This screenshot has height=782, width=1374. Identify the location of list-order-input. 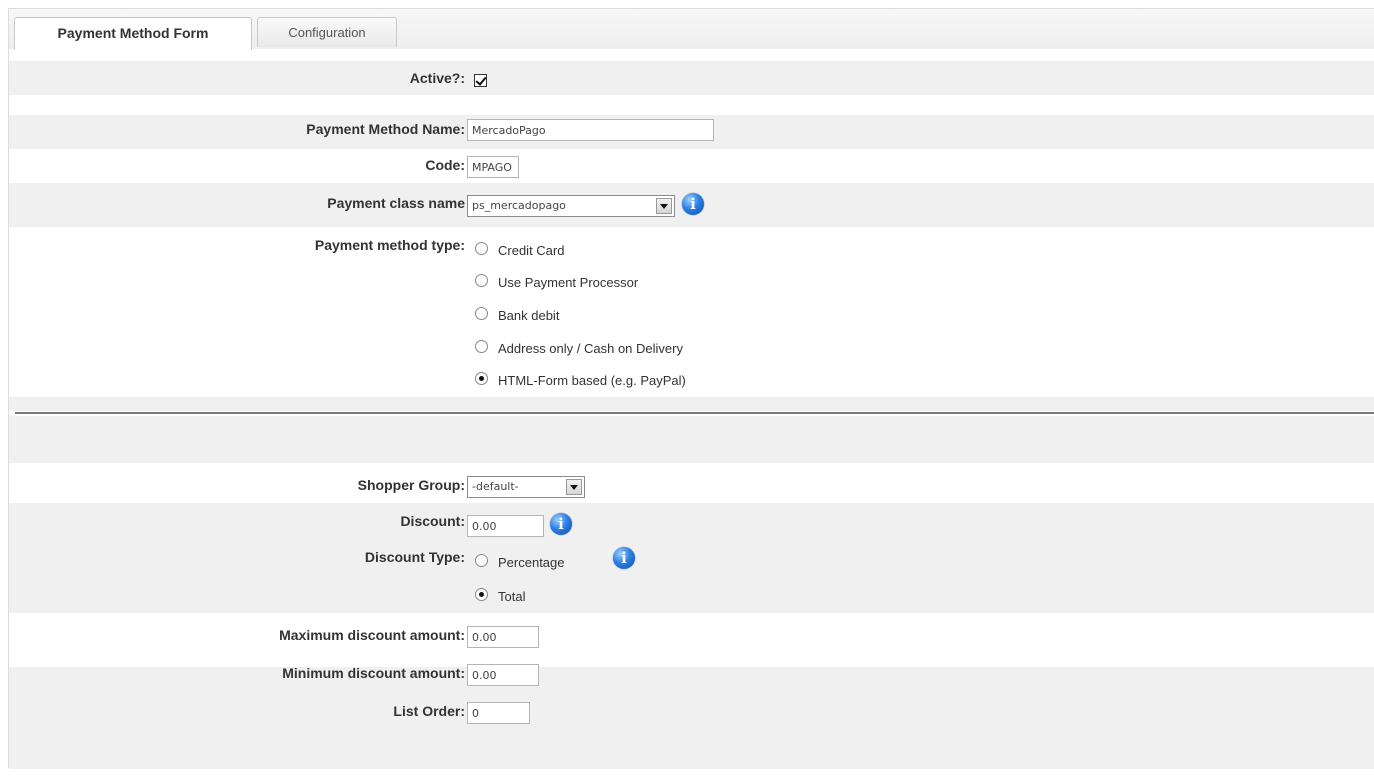
(498, 713).